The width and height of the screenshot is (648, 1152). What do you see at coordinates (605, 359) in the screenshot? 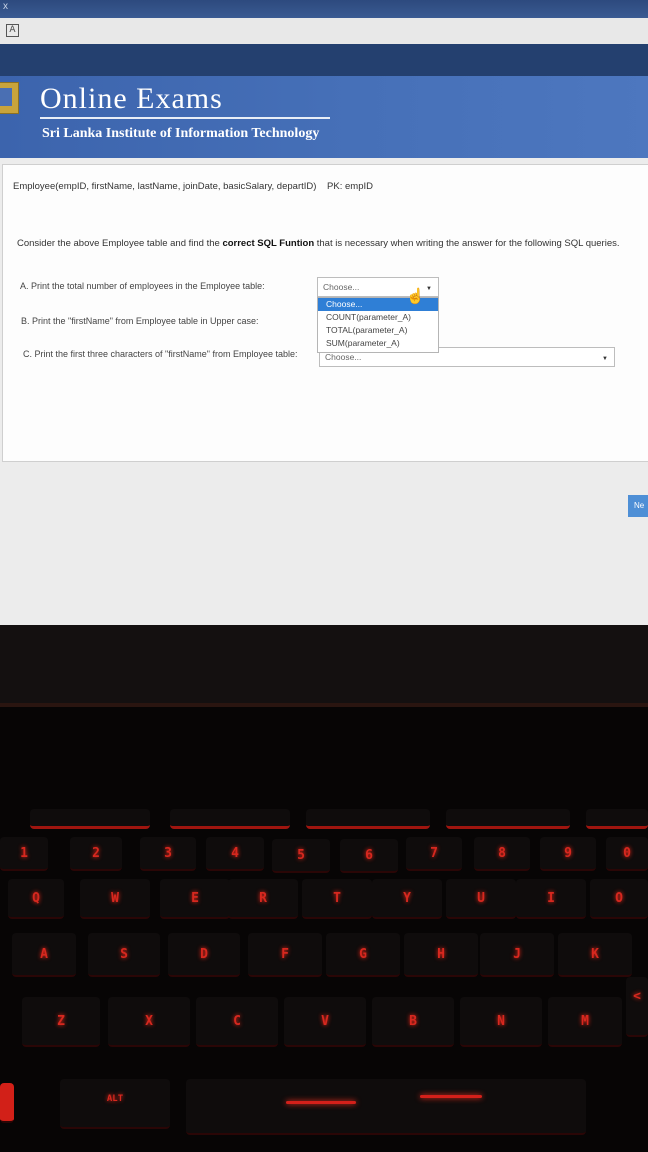
I see `dropdown-arrow-icon: ▼` at bounding box center [605, 359].